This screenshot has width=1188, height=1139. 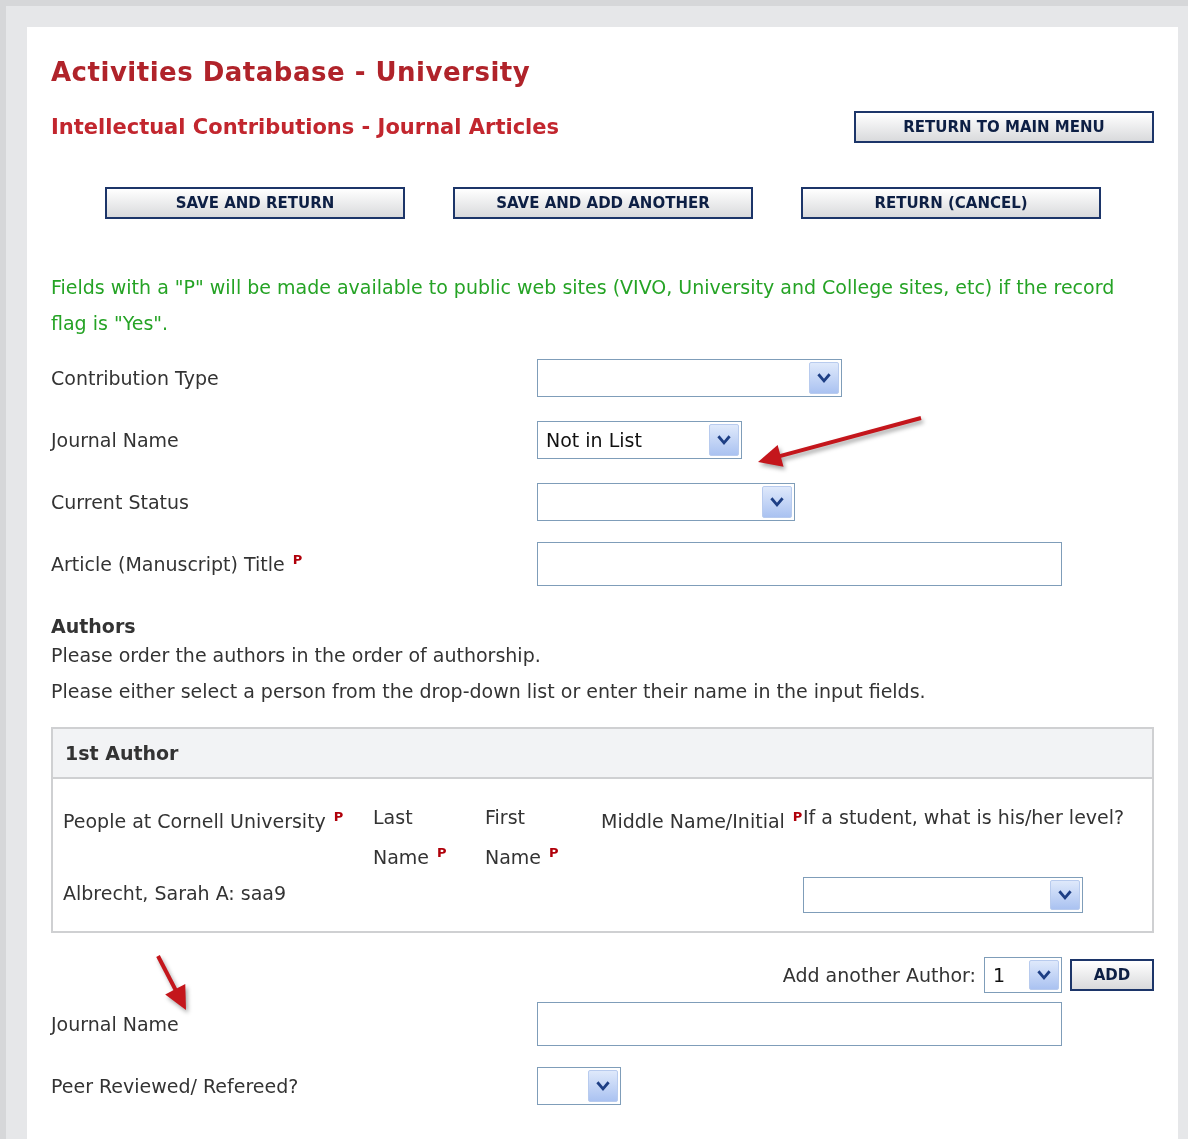 What do you see at coordinates (522, 838) in the screenshot?
I see `column-heading: First Name $^{P}$` at bounding box center [522, 838].